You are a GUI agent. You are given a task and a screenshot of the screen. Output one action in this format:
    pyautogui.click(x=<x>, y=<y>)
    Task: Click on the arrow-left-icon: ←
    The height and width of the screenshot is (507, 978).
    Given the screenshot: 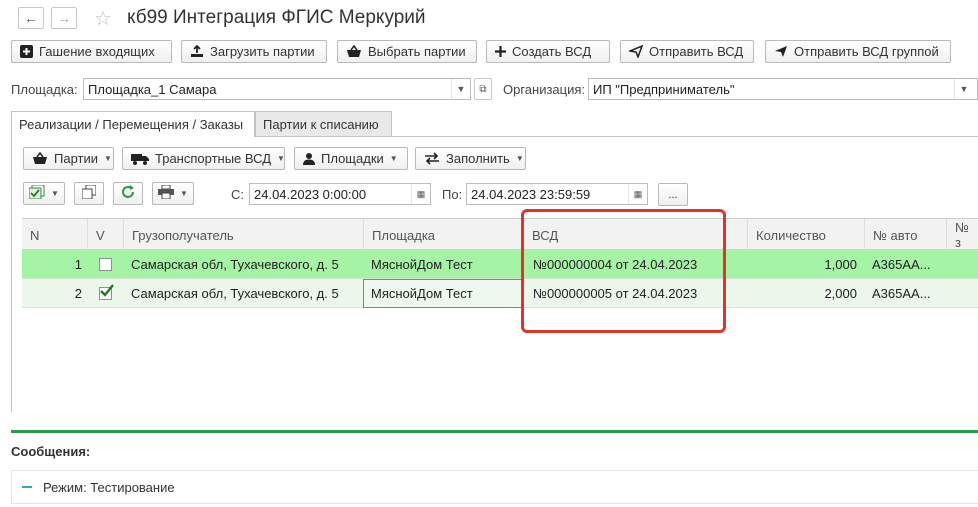 What is the action you would take?
    pyautogui.click(x=31, y=18)
    